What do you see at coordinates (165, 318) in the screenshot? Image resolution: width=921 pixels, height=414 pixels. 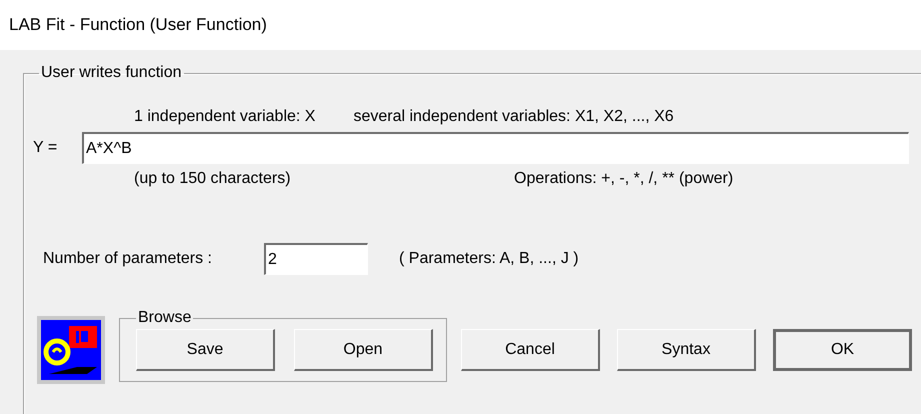 I see `browse-legend: Browse` at bounding box center [165, 318].